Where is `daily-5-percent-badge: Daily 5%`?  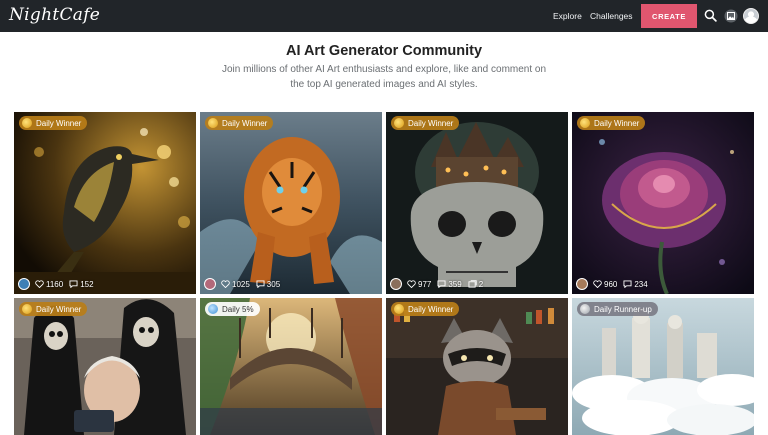
daily-5-percent-badge: Daily 5% is located at coordinates (232, 309).